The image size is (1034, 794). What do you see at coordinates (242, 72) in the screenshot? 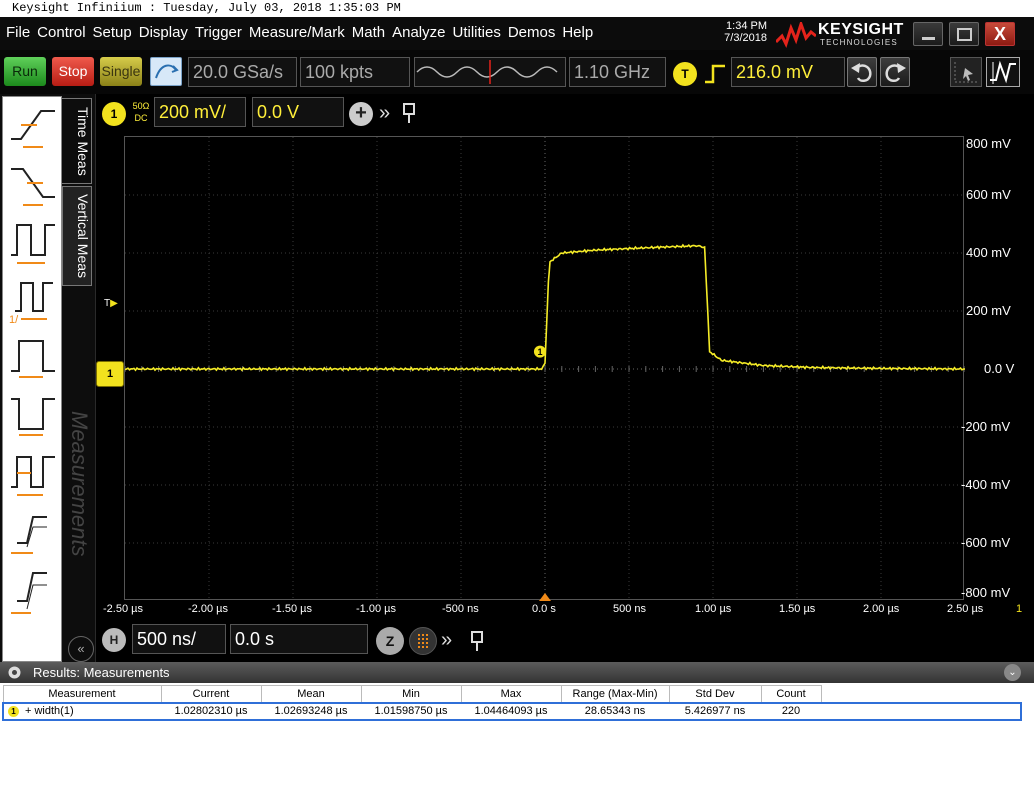
I see `sample-rate-field: 20.0 GSa/s` at bounding box center [242, 72].